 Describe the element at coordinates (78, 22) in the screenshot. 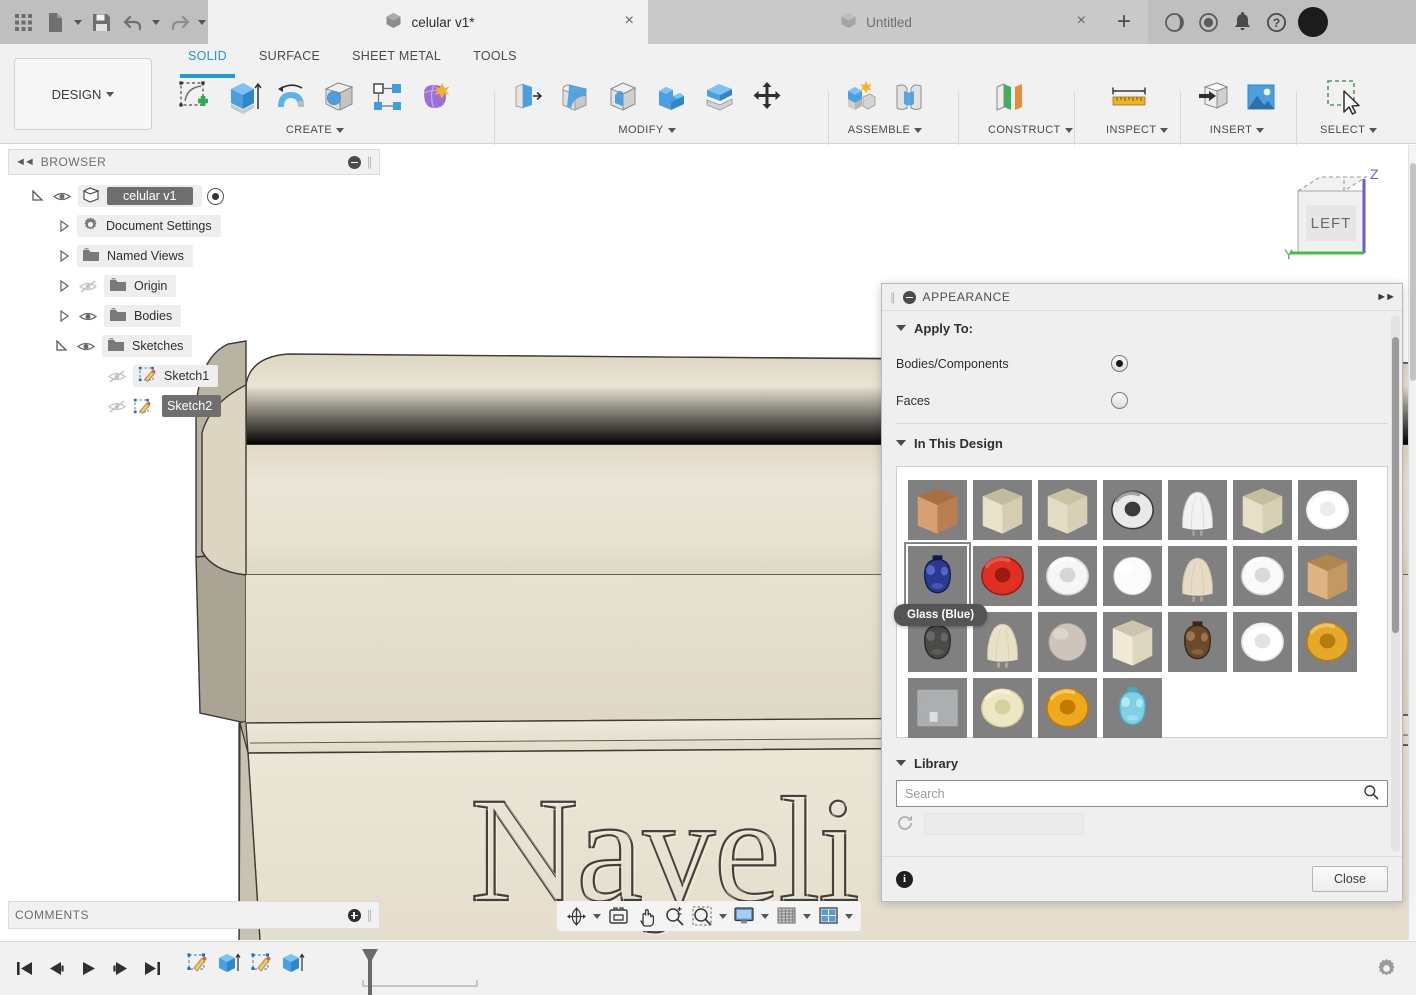

I see `new-file-dropdown` at that location.